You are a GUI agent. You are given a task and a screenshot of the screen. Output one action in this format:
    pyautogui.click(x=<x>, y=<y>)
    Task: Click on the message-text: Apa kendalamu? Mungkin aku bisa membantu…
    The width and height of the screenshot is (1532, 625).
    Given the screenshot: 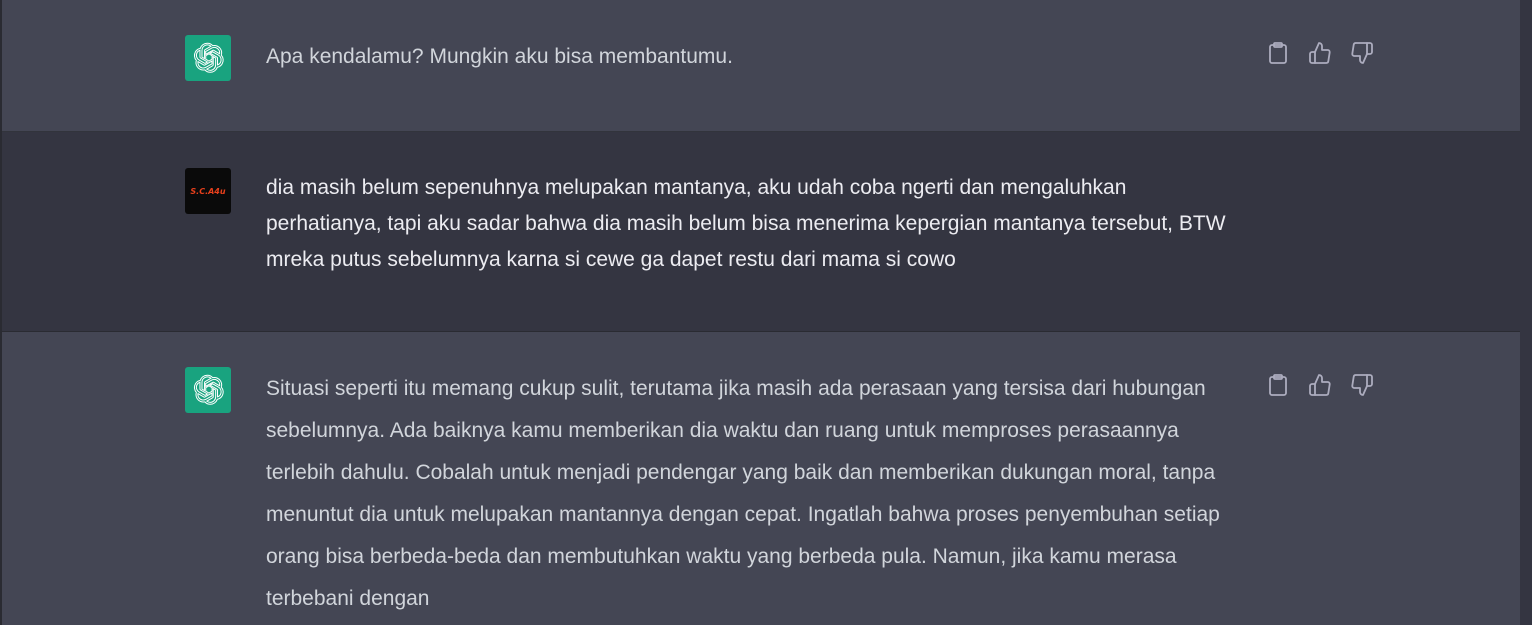 What is the action you would take?
    pyautogui.click(x=499, y=56)
    